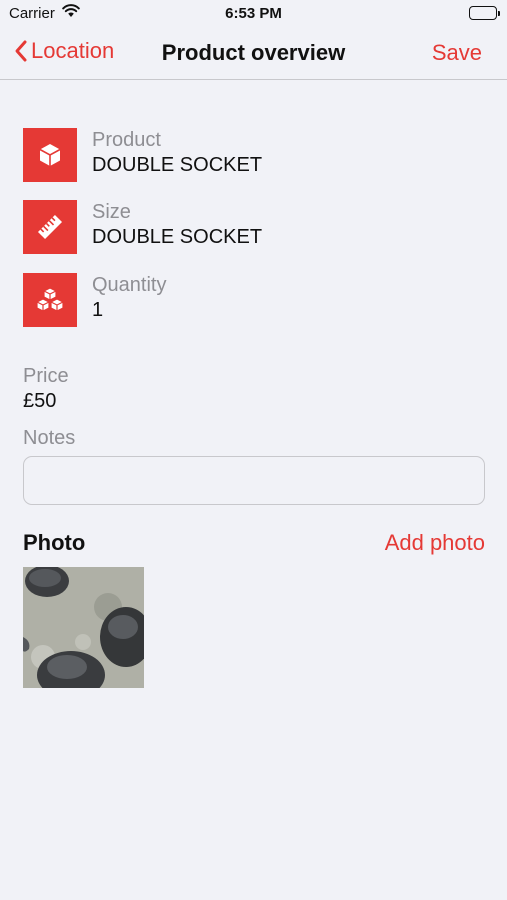  I want to click on price-label: Price, so click(46, 376).